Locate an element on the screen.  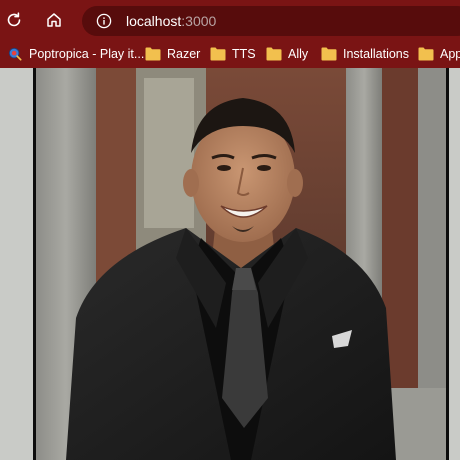
info-icon is located at coordinates (104, 21).